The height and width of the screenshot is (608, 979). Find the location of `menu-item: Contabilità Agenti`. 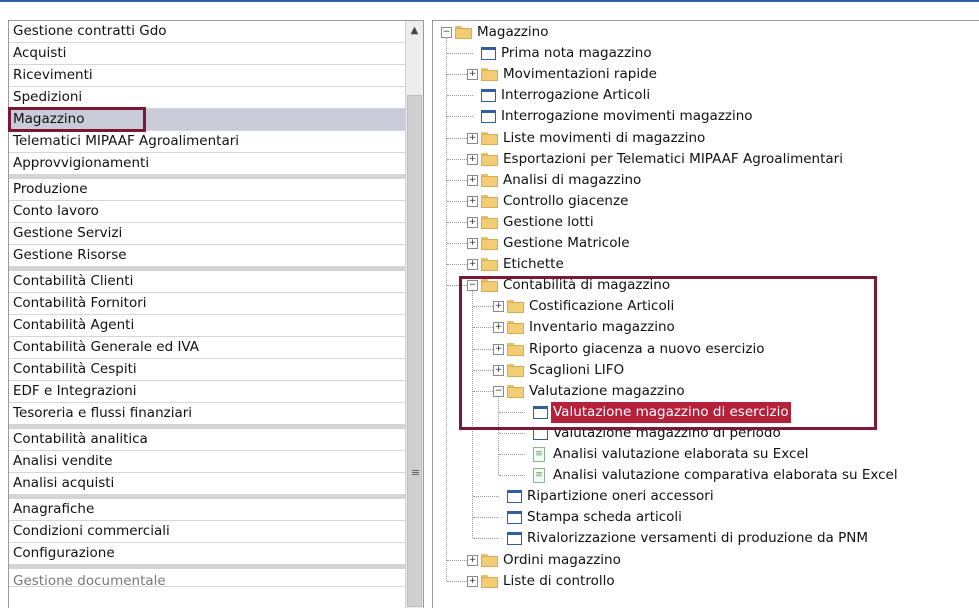

menu-item: Contabilità Agenti is located at coordinates (207, 326).